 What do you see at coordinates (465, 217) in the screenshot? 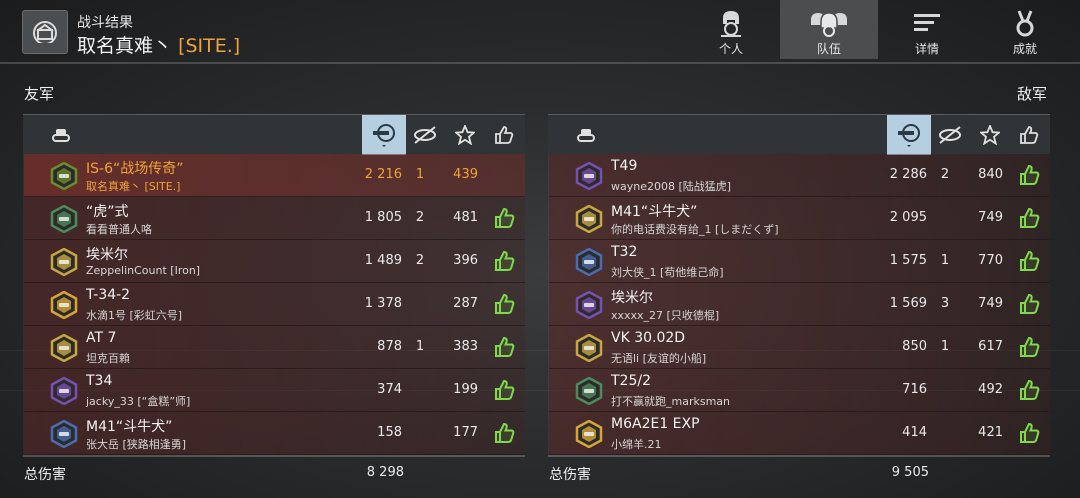
I see `exp-value: 481` at bounding box center [465, 217].